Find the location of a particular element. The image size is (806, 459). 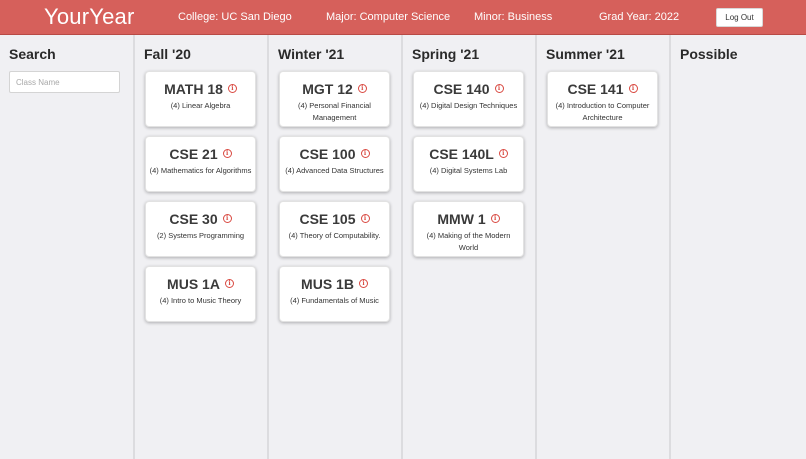

course-card: MUS 1B i (4) Fundamentals of Music is located at coordinates (334, 294).